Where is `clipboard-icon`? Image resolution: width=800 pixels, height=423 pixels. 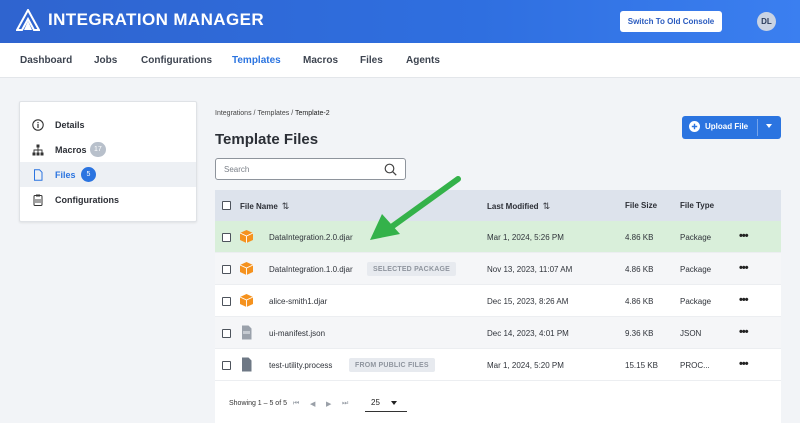 clipboard-icon is located at coordinates (38, 200).